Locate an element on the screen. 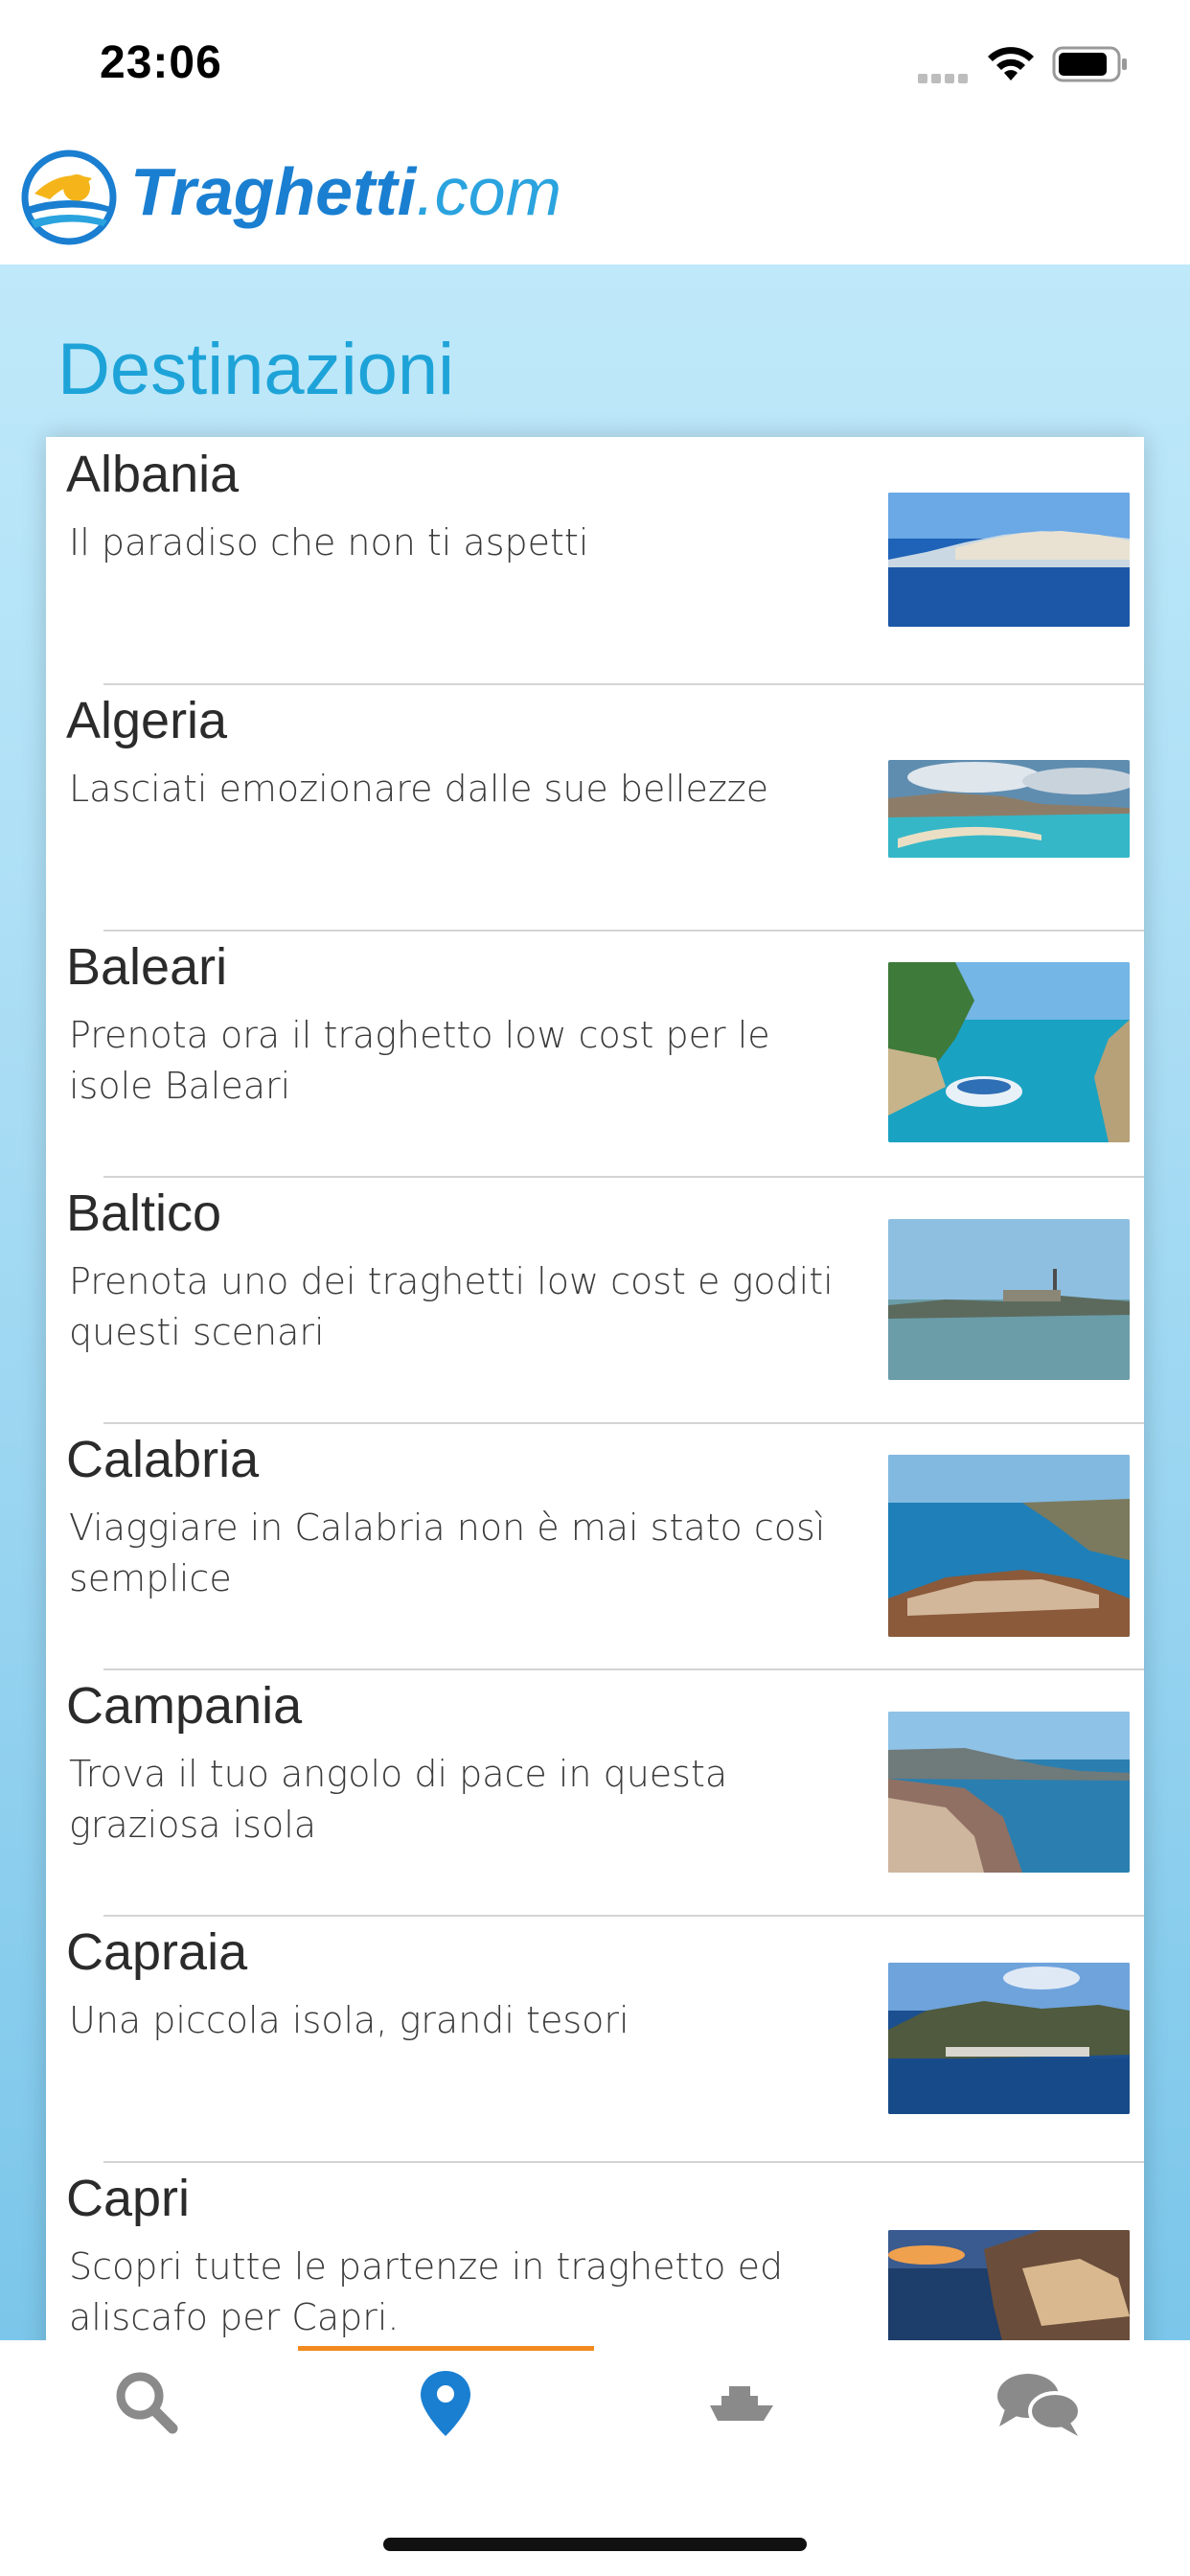 This screenshot has height=2576, width=1190. brand-domain: .com is located at coordinates (489, 191).